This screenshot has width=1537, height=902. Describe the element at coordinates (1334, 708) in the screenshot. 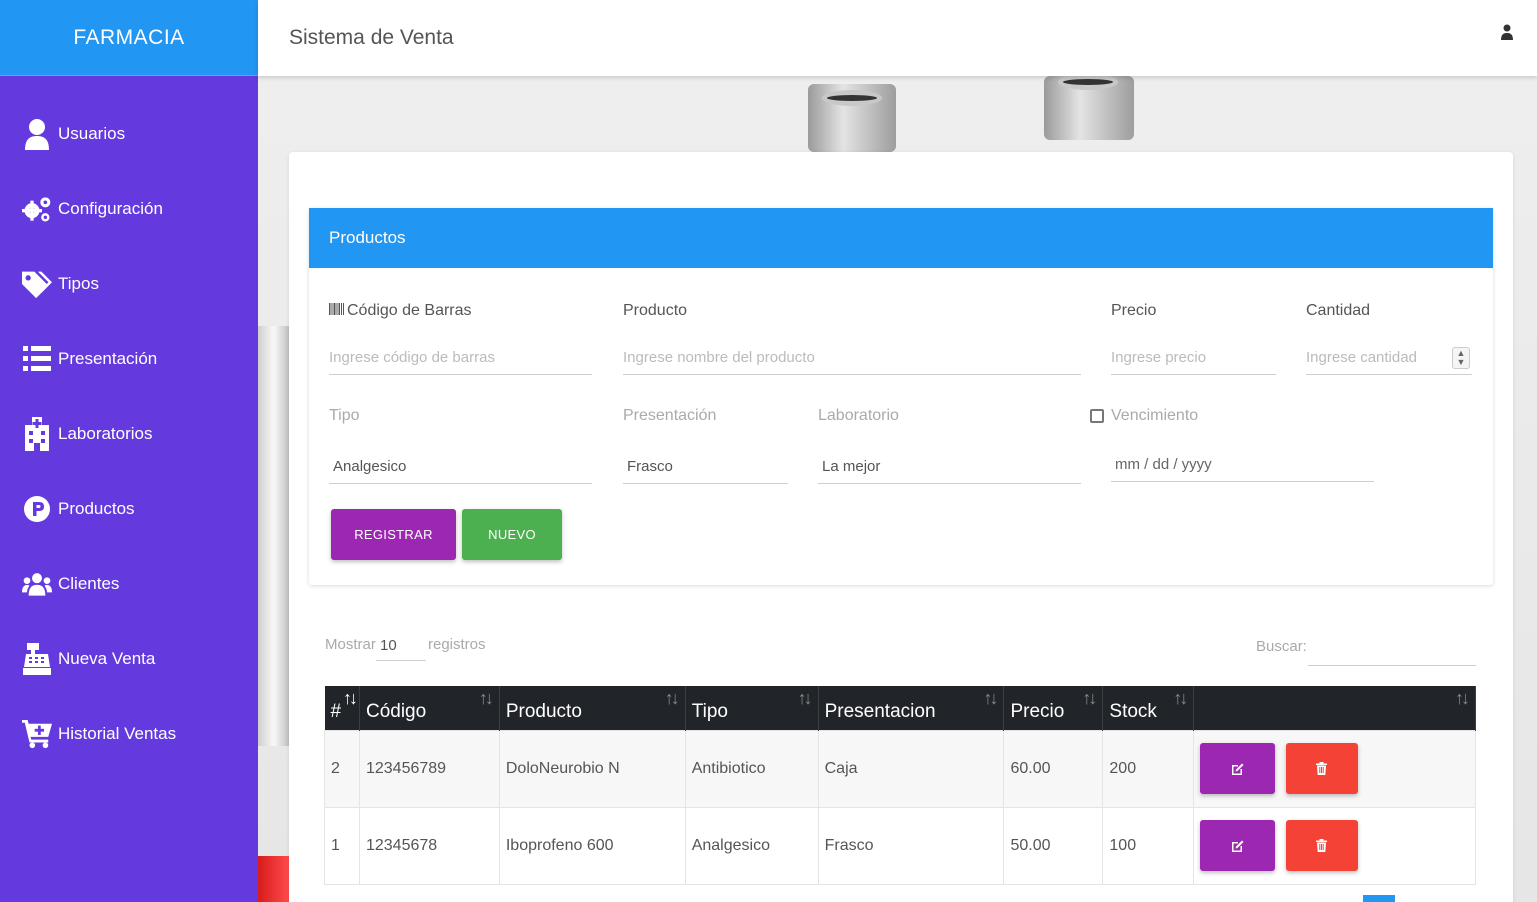

I see `column-header-actions: ↑↓` at that location.